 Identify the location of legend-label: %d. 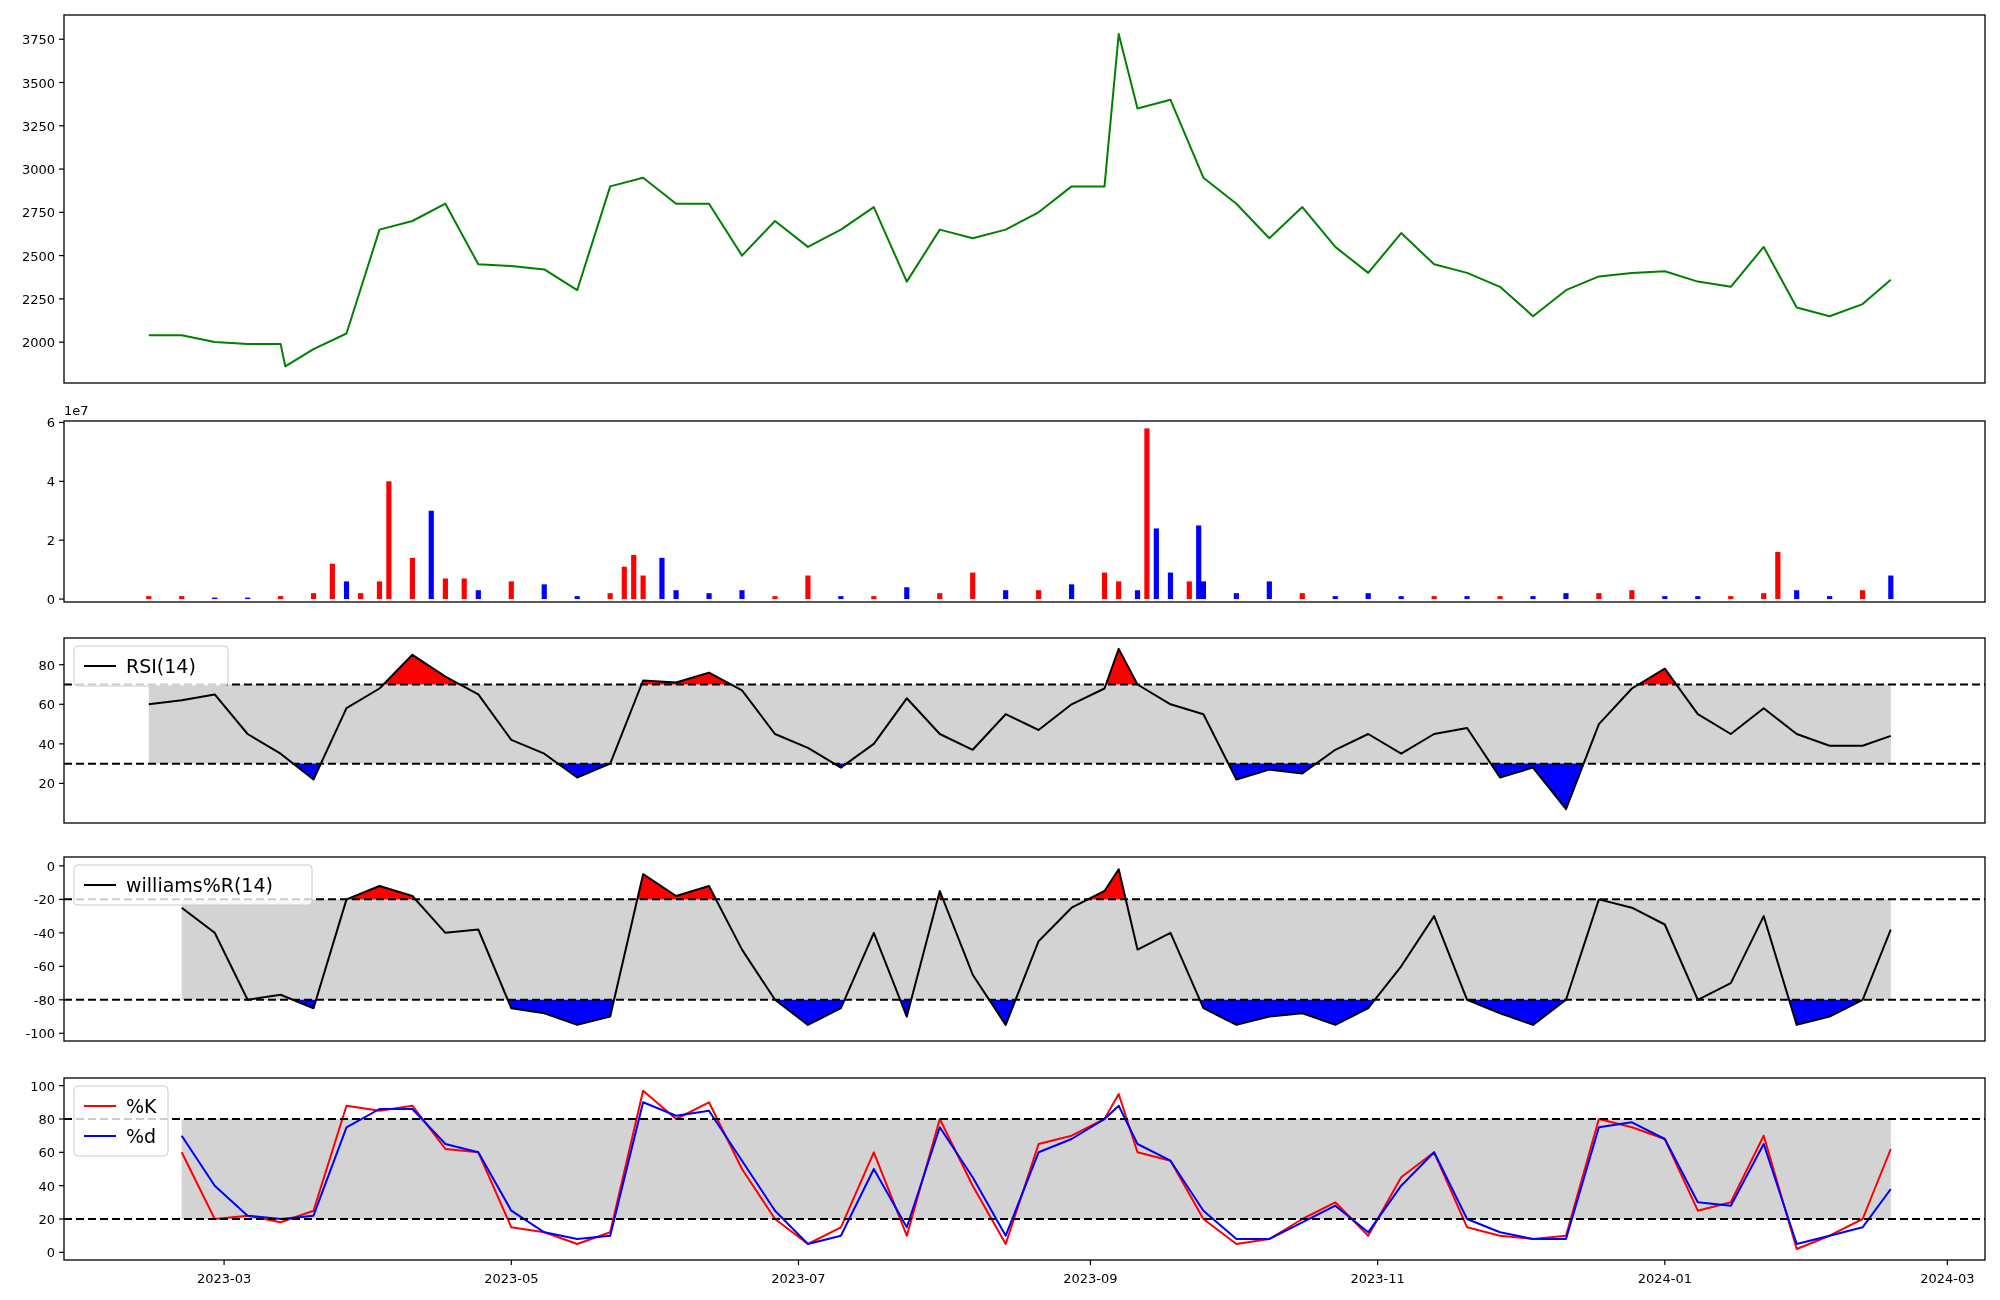
(141, 1136).